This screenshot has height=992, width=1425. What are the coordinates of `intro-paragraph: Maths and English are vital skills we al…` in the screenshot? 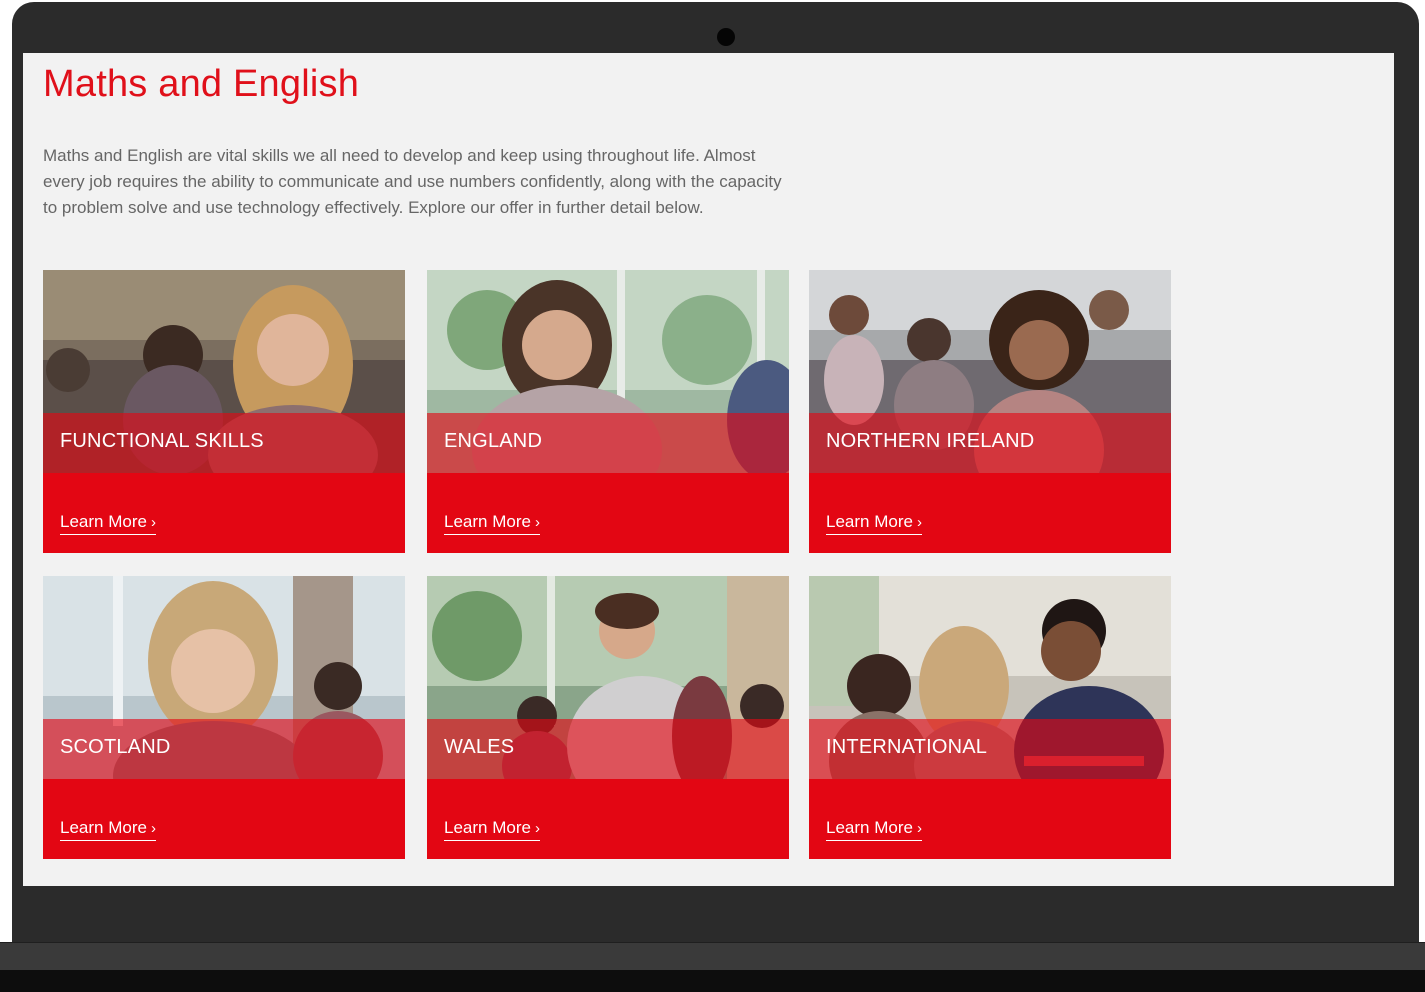 It's located at (412, 181).